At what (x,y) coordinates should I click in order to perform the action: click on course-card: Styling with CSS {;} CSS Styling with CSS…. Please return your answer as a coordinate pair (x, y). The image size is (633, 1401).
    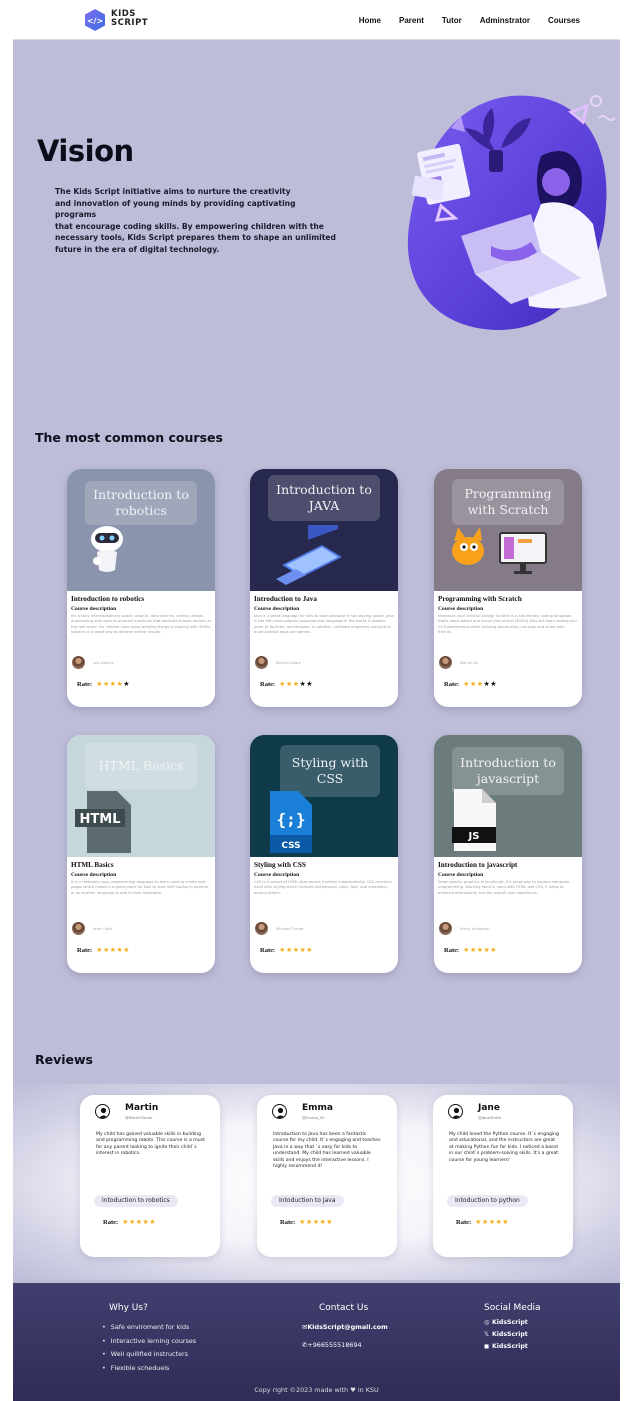
    Looking at the image, I should click on (324, 854).